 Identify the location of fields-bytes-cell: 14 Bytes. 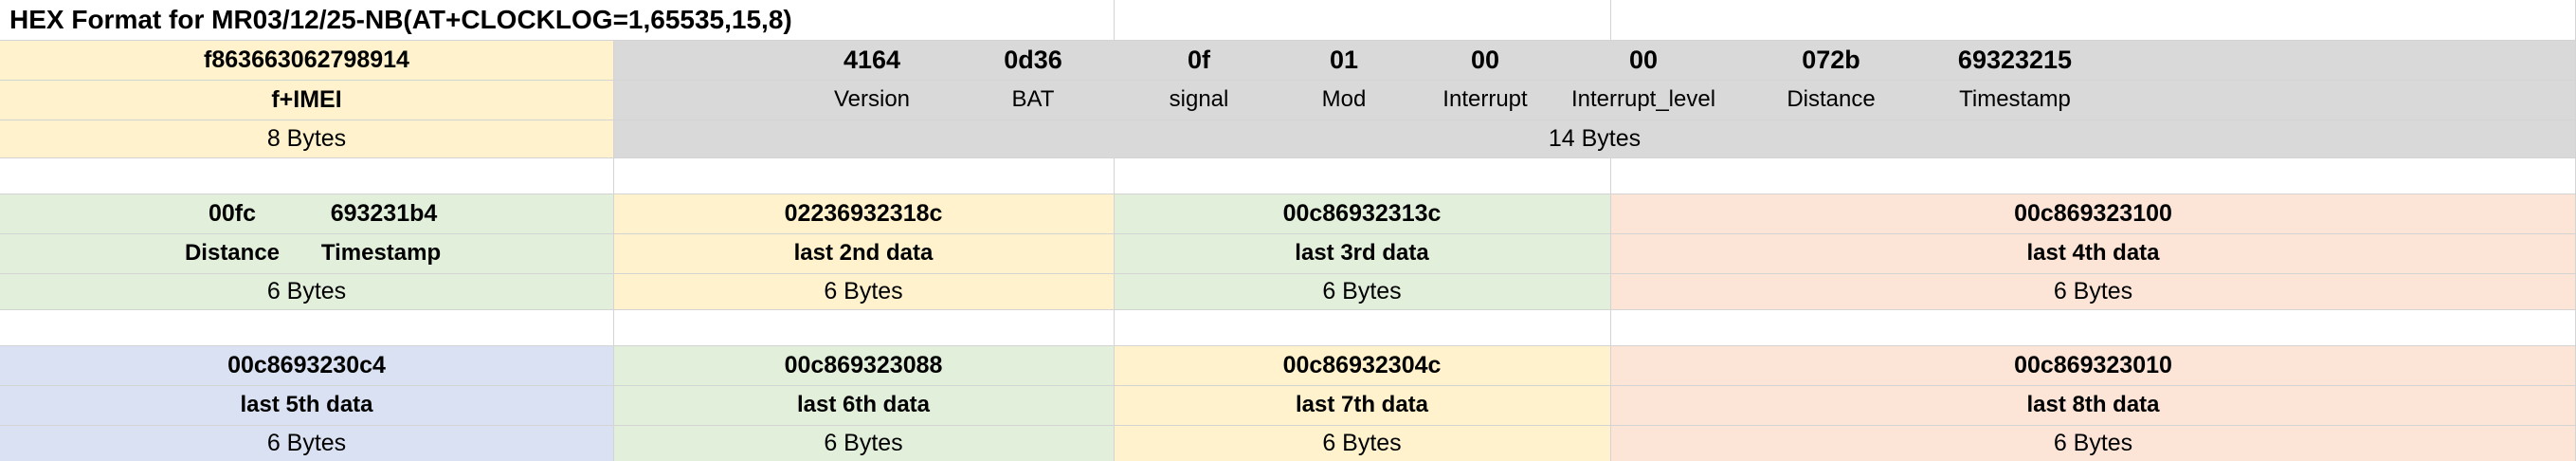
(1594, 138).